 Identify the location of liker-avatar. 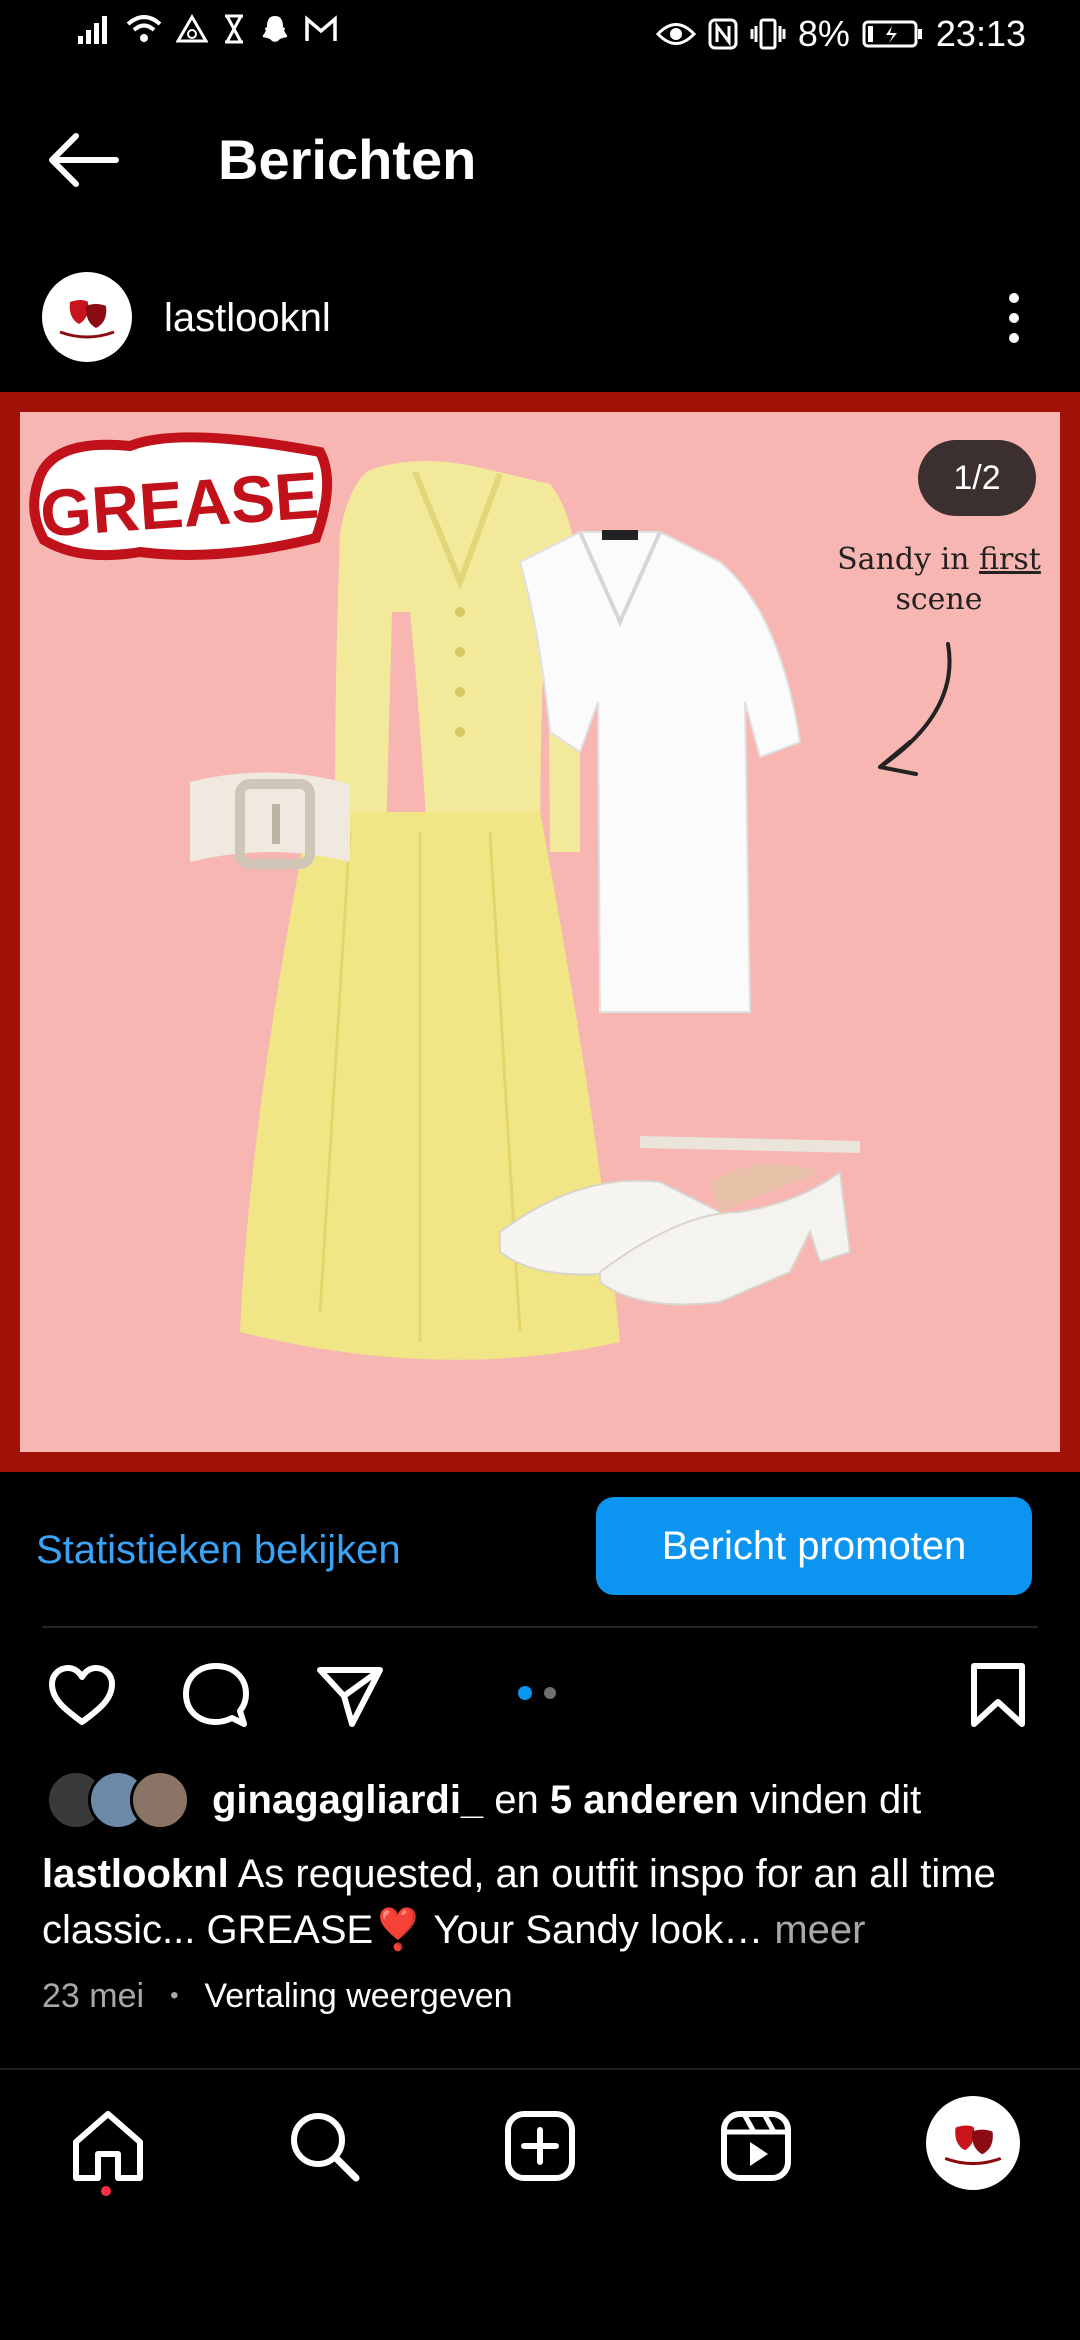
(160, 1800).